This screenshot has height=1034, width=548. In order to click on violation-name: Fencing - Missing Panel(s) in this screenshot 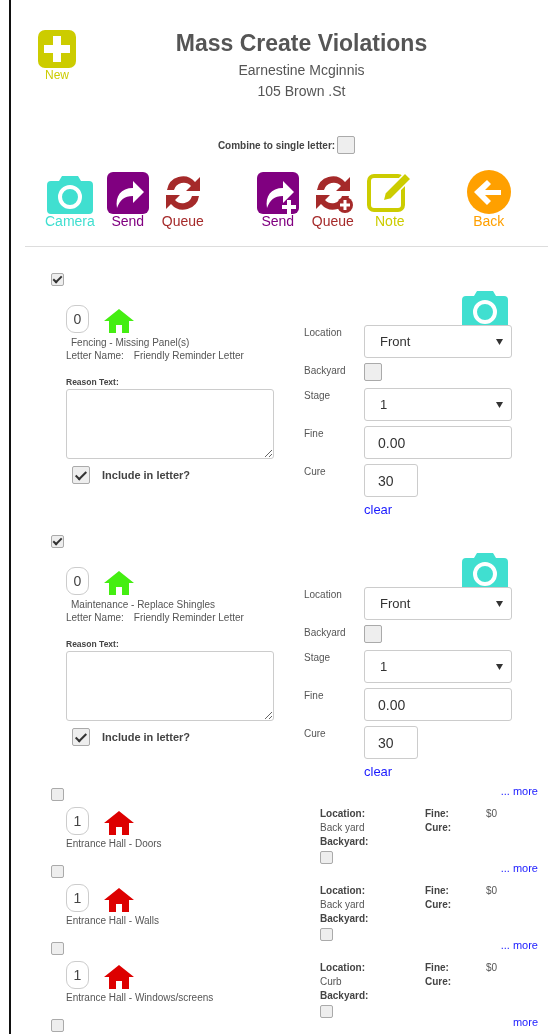, I will do `click(130, 342)`.